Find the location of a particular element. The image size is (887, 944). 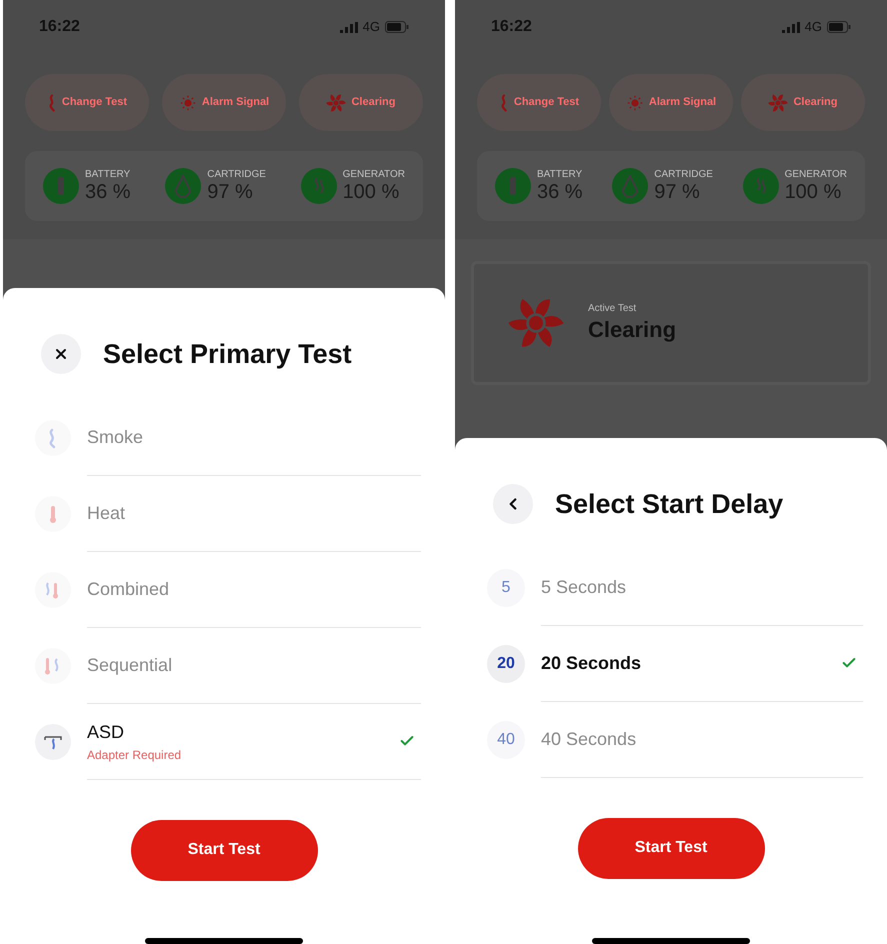

sheet-title: Select Primary Test is located at coordinates (227, 354).